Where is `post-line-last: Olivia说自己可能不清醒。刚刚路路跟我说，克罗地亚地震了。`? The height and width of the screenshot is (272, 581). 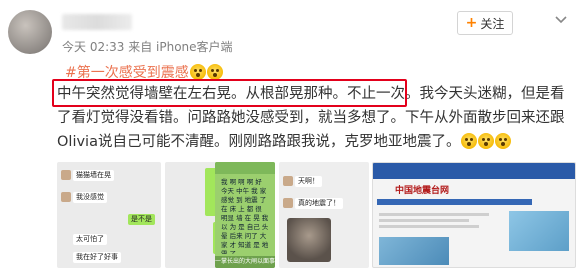
post-line-last: Olivia说自己可能不清醒。刚刚路路跟我说，克罗地亚地震了。 is located at coordinates (317, 142).